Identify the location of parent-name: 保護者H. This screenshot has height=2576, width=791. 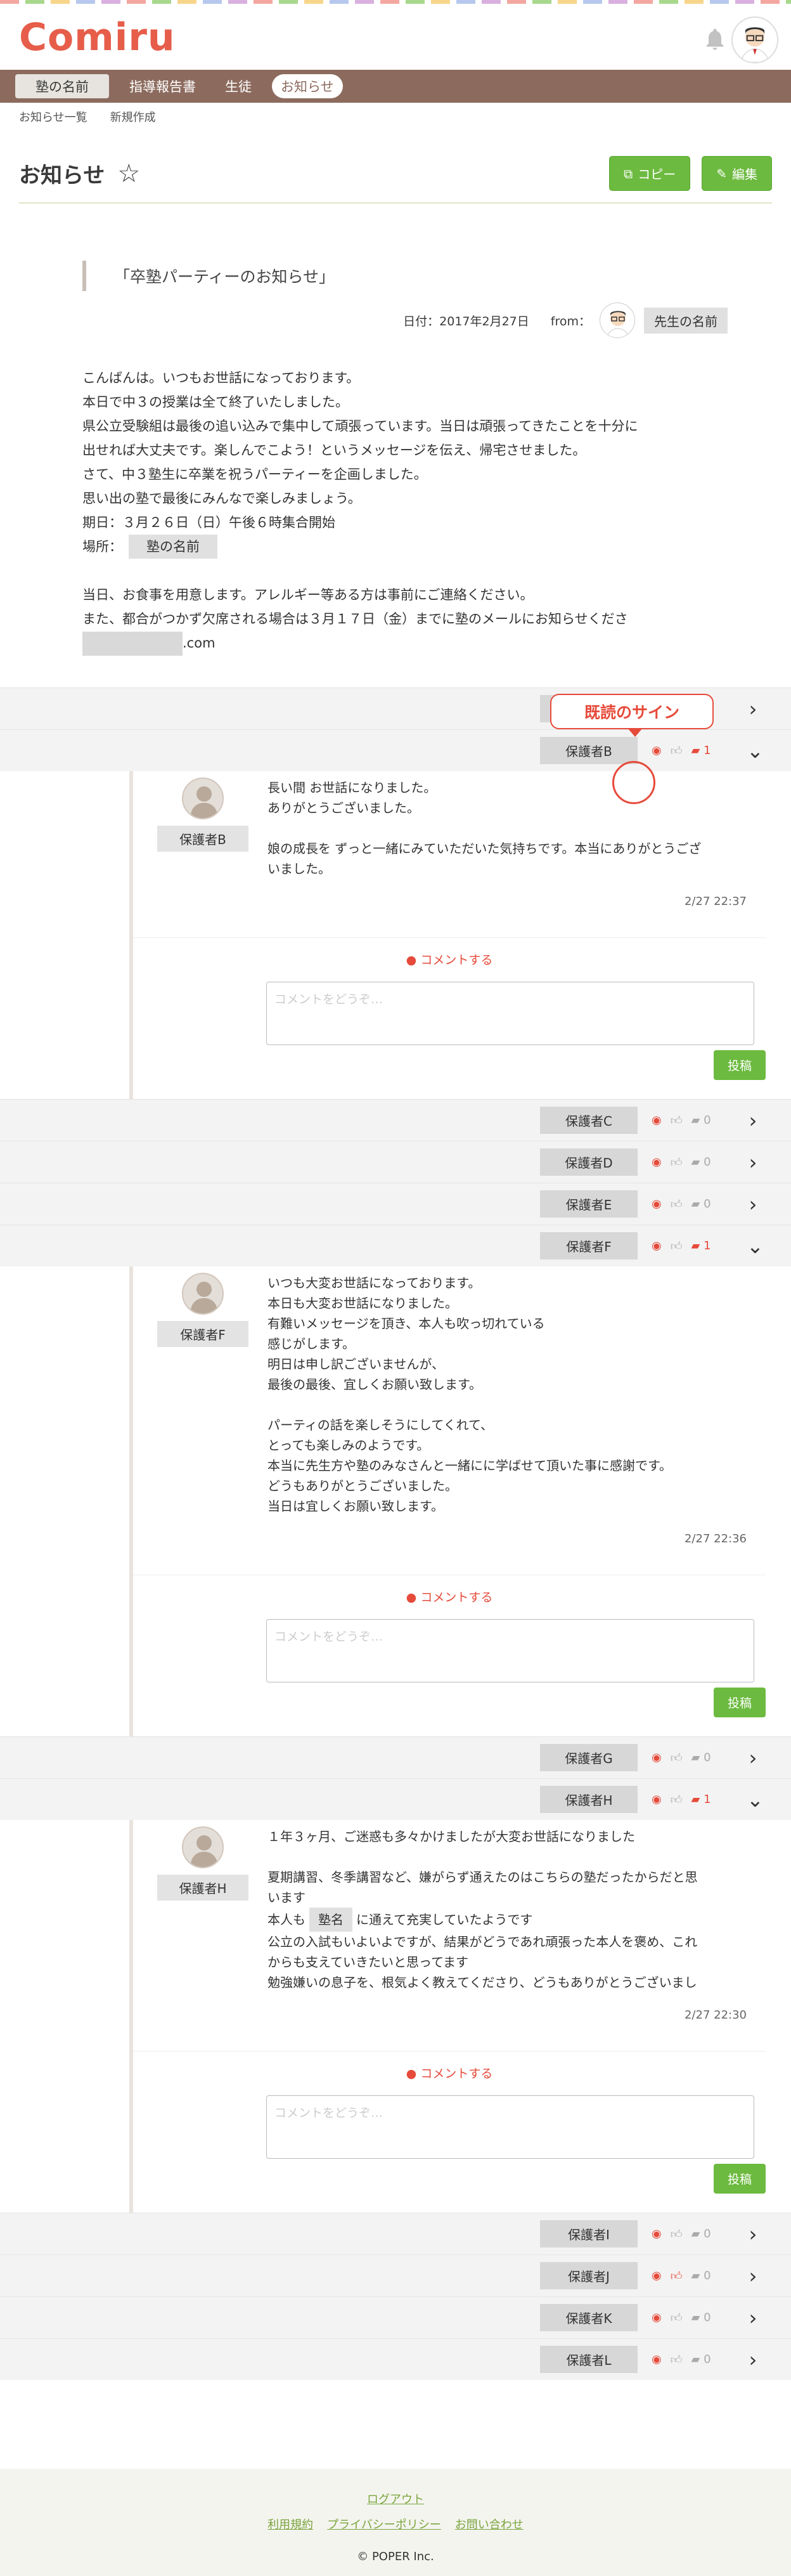
(589, 1800).